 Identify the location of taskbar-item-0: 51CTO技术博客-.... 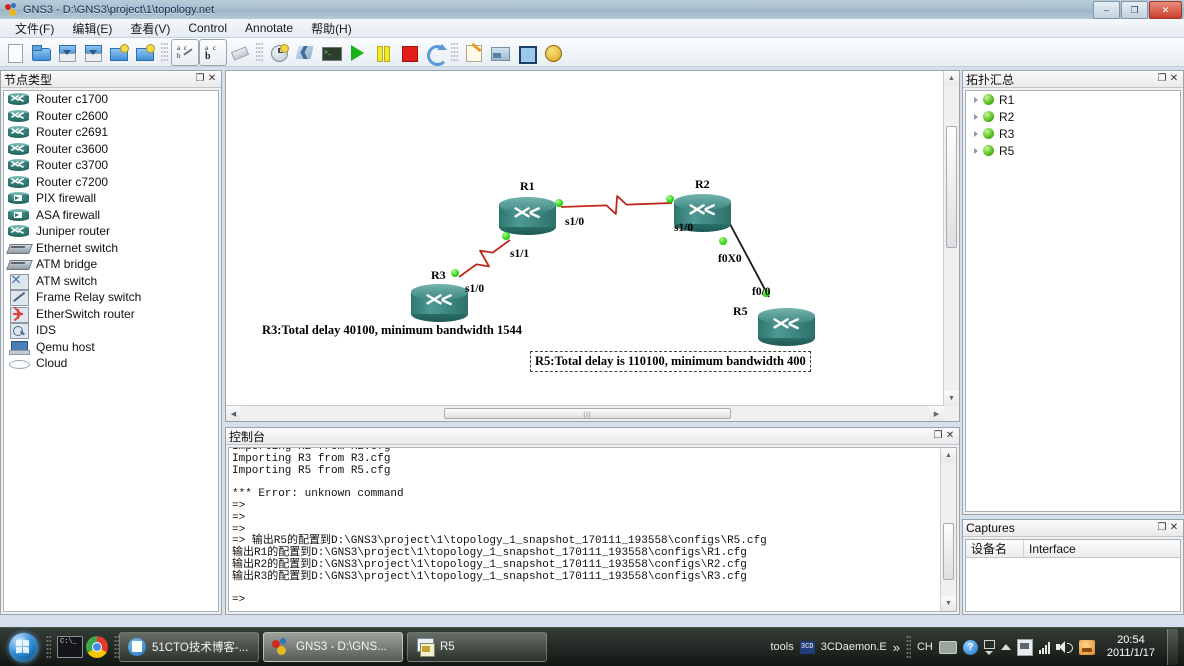
(189, 647).